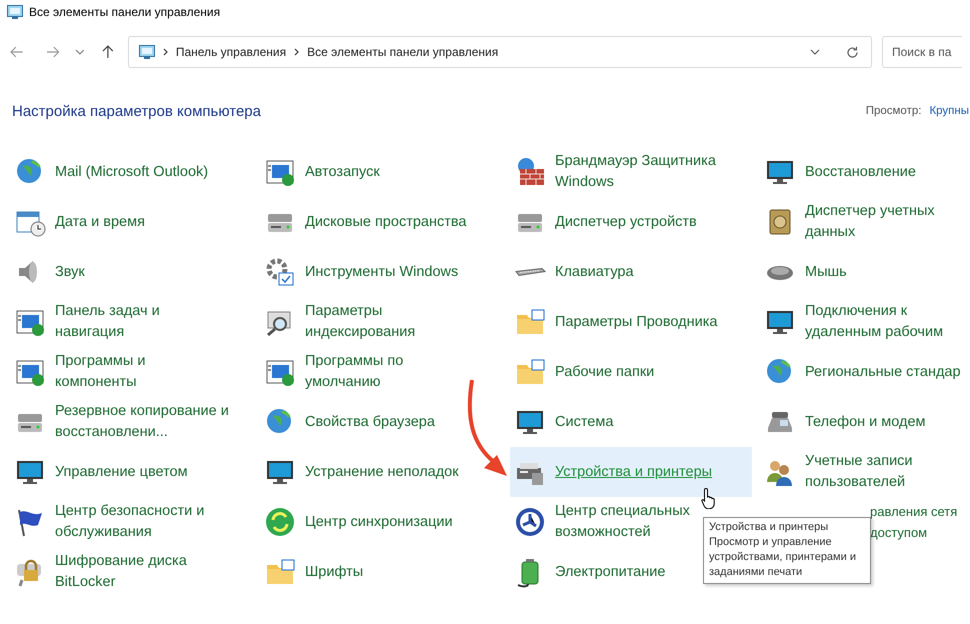 The width and height of the screenshot is (970, 624). I want to click on item-link: Центр синхронизации, so click(379, 522).